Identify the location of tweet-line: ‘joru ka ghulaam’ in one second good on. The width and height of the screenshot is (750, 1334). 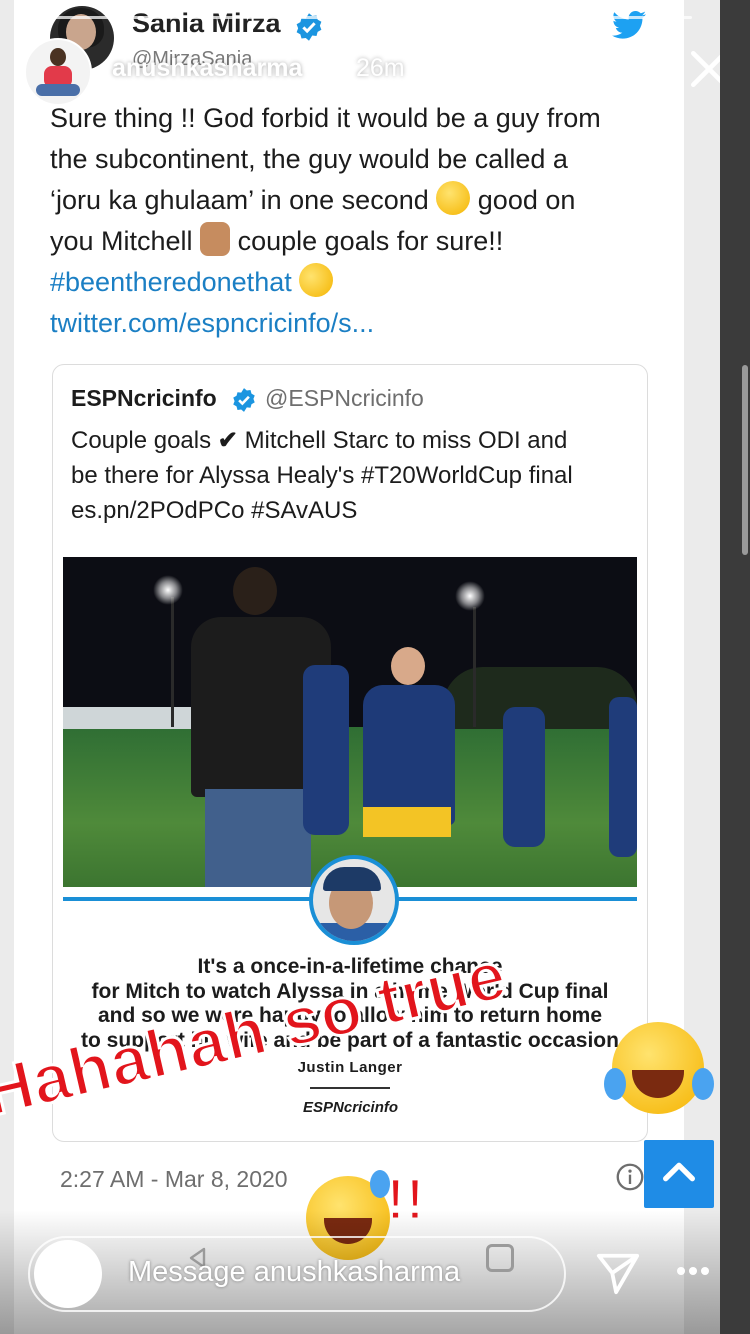
(355, 200).